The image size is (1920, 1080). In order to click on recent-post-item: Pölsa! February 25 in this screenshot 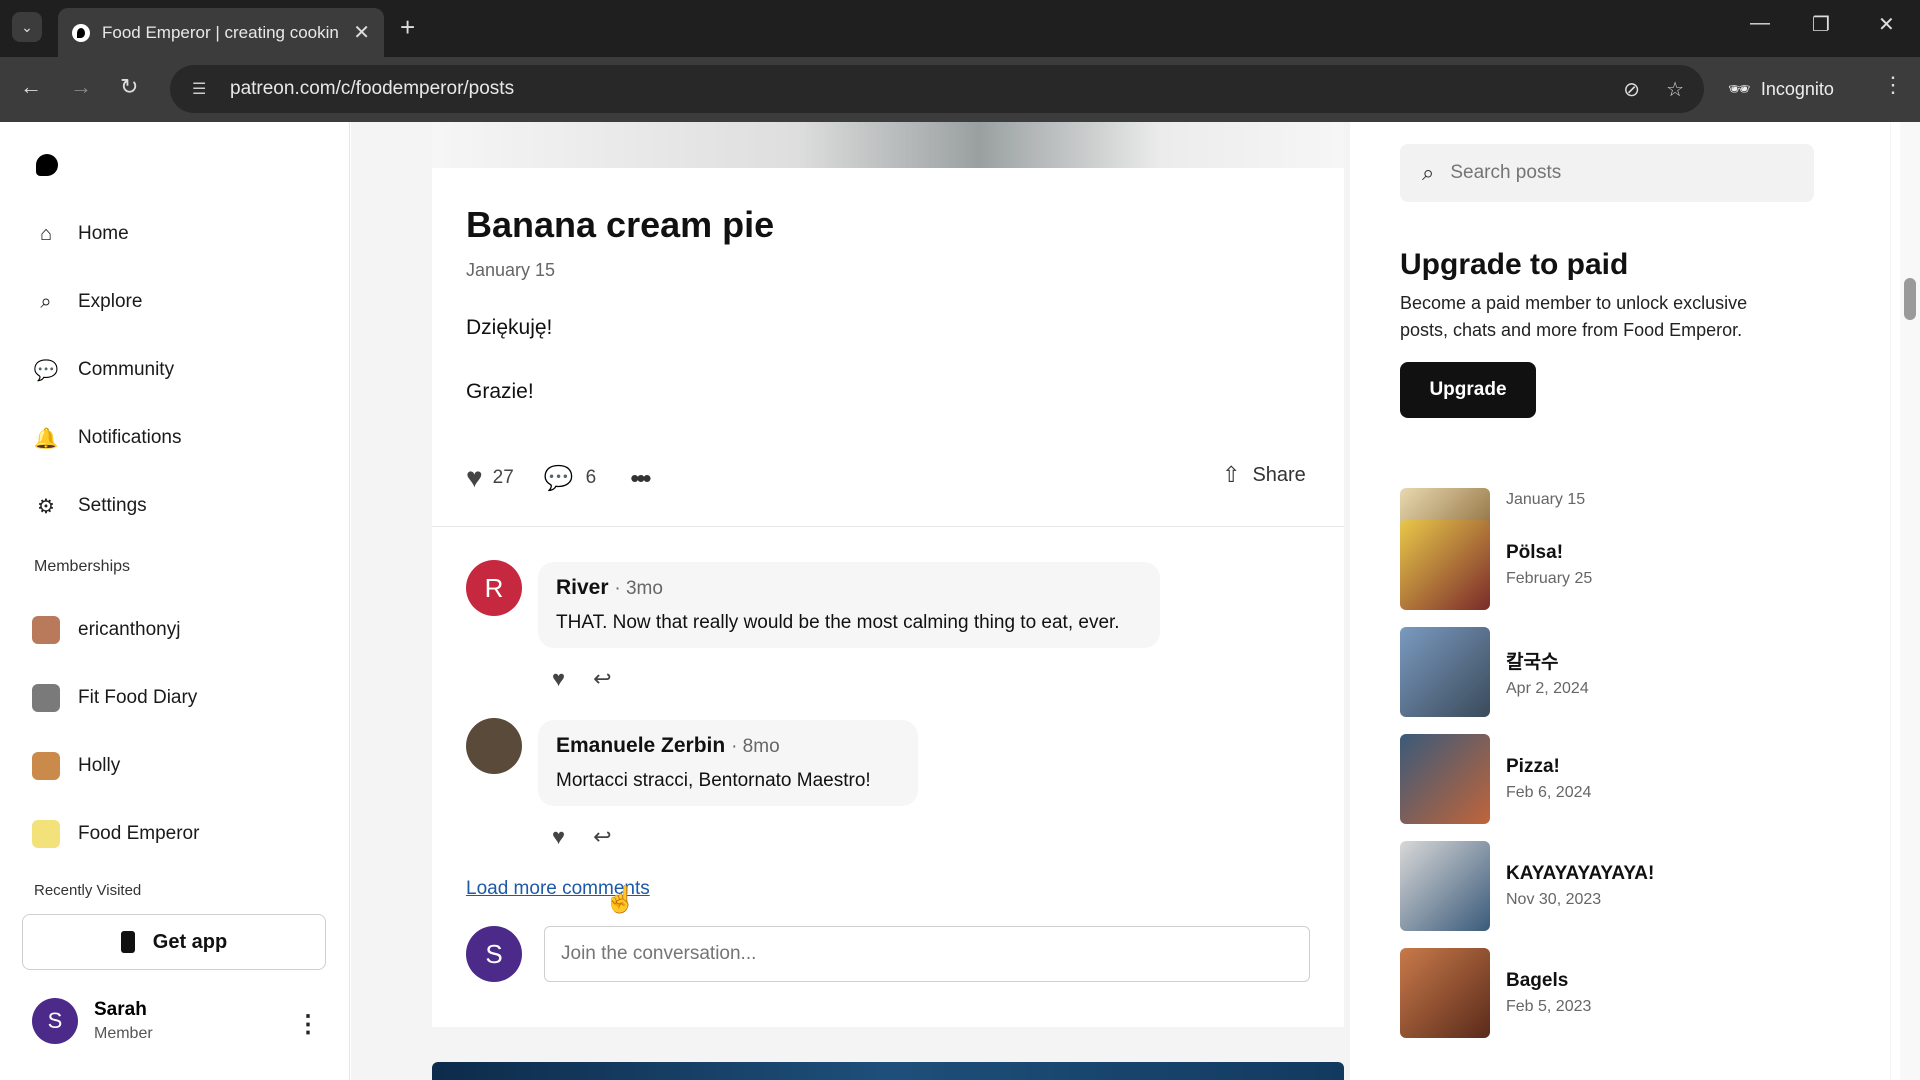, I will do `click(1496, 565)`.